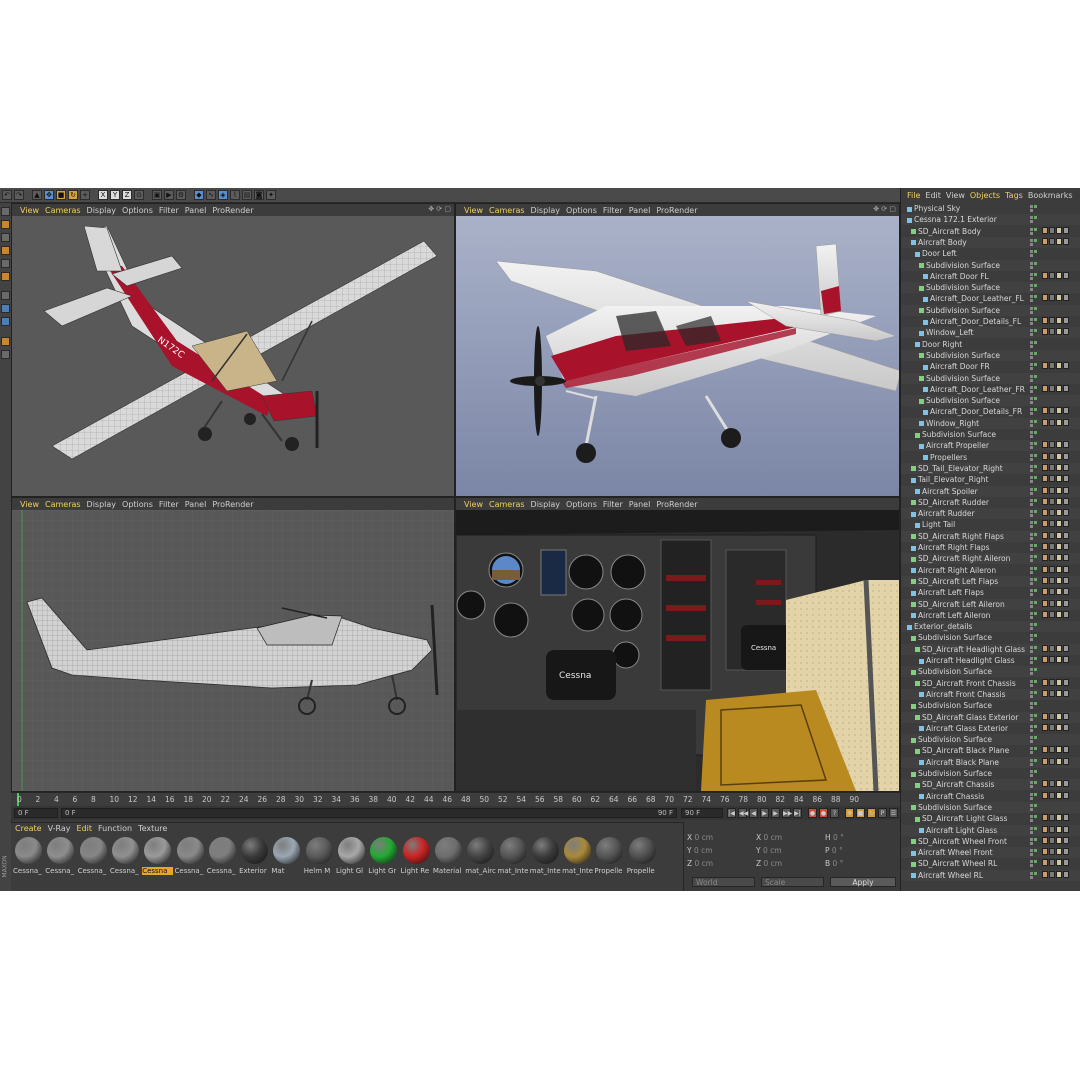 The width and height of the screenshot is (1080, 1080). I want to click on solo-icon, so click(5, 354).